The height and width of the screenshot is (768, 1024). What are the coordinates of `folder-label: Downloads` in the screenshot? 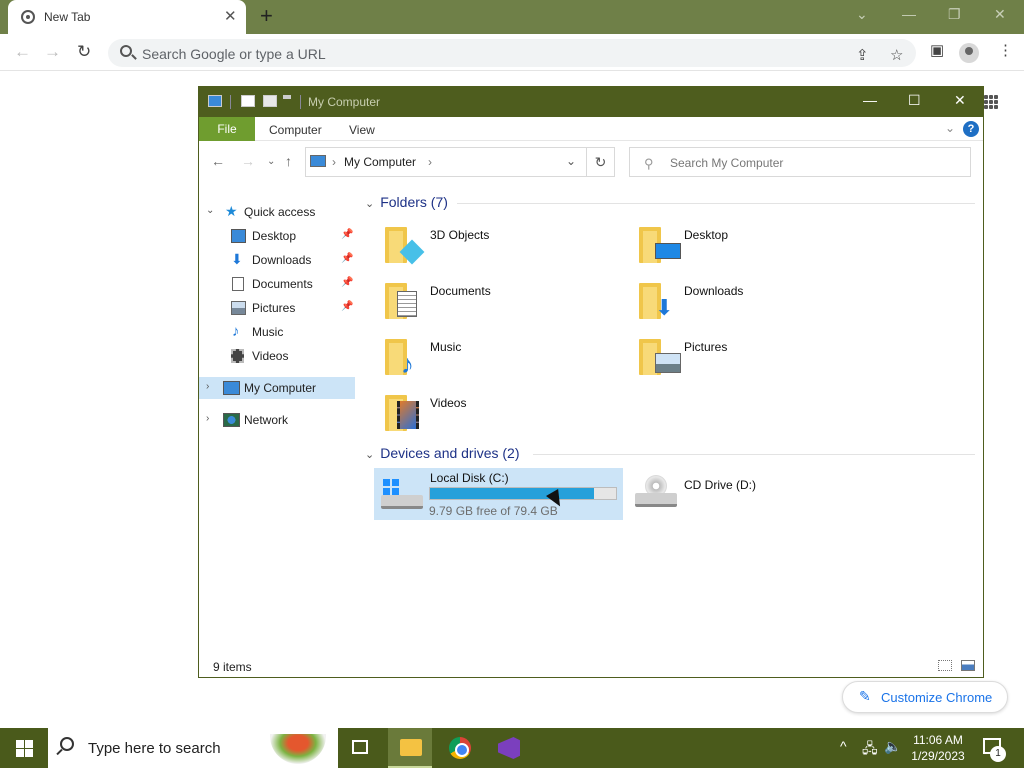 It's located at (713, 291).